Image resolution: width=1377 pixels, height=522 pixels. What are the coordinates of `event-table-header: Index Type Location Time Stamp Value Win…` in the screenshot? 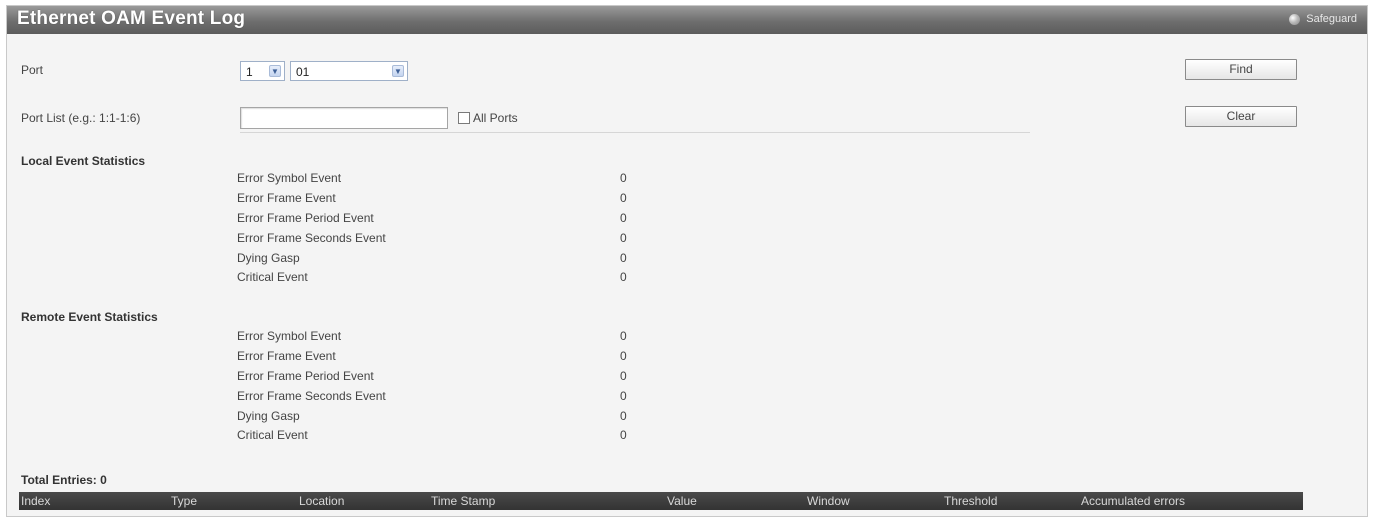 It's located at (661, 501).